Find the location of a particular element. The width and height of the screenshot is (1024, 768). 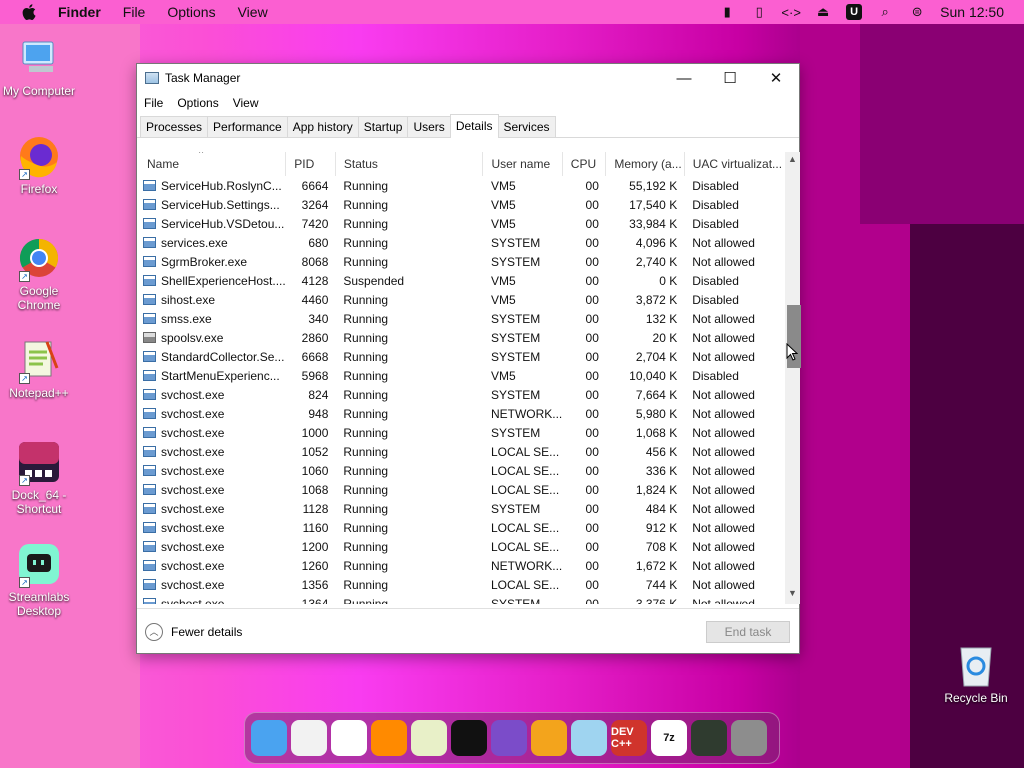

dock-task-manager-icon is located at coordinates (709, 738).